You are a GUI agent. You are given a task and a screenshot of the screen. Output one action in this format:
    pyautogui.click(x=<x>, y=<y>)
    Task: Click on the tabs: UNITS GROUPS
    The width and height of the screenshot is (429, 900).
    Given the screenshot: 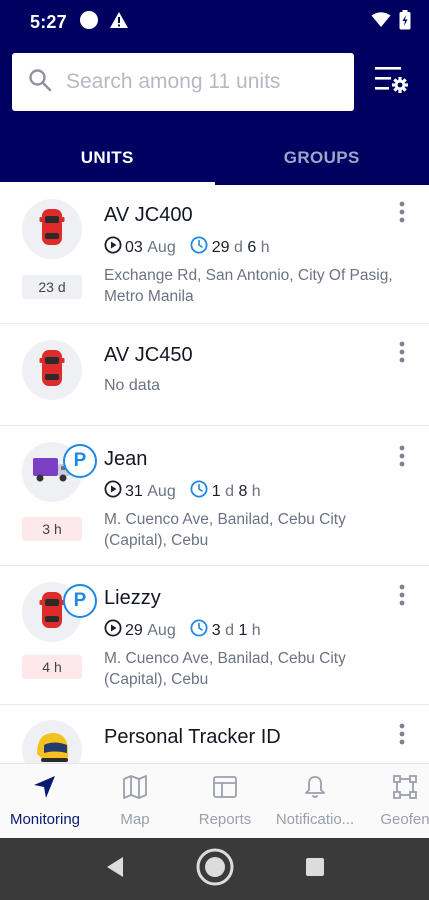 What is the action you would take?
    pyautogui.click(x=214, y=157)
    